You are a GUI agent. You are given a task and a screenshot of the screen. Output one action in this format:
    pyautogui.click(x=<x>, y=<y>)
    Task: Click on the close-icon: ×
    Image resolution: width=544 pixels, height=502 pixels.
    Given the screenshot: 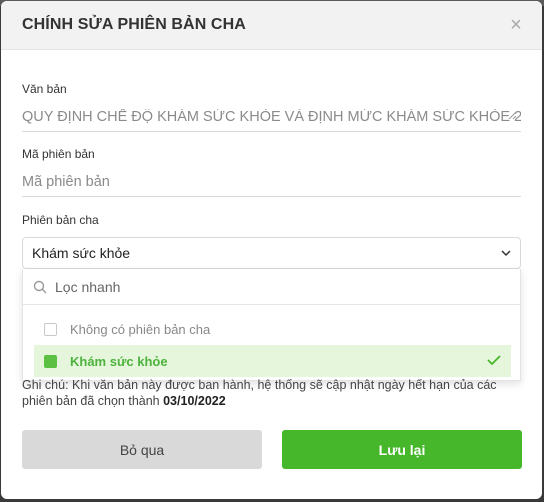 What is the action you would take?
    pyautogui.click(x=516, y=25)
    